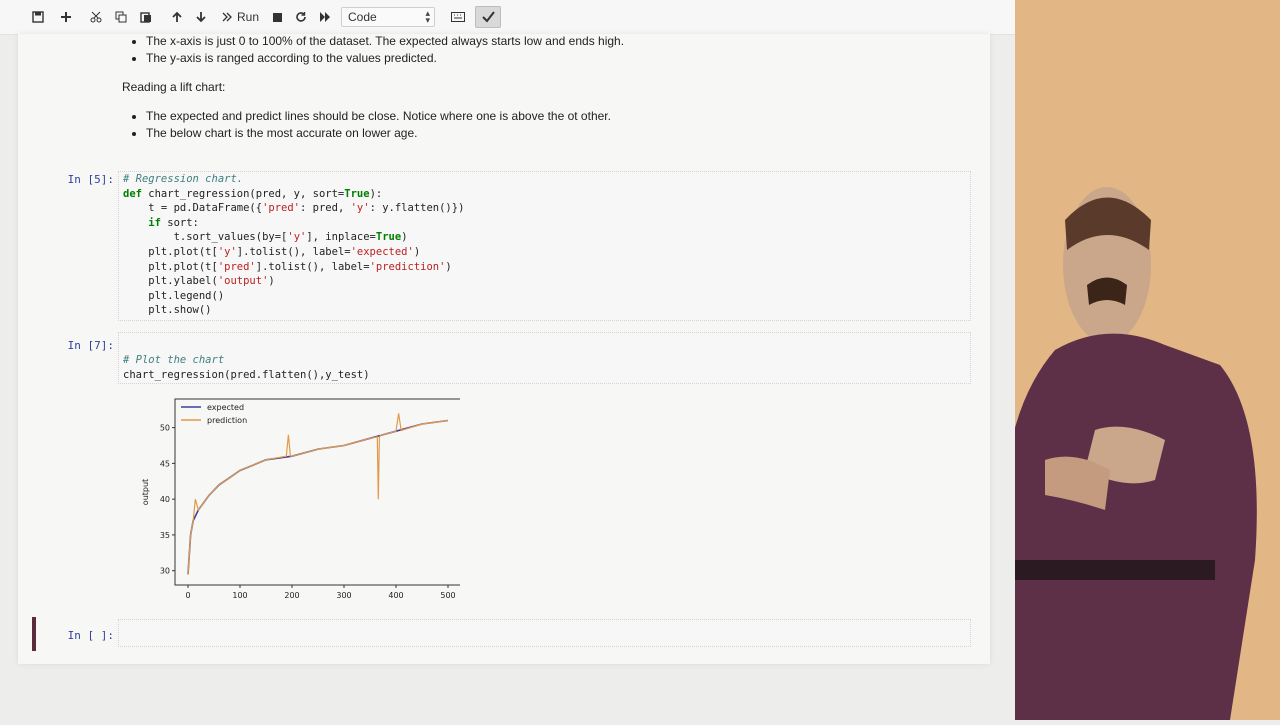  Describe the element at coordinates (362, 17) in the screenshot. I see `cell-type-value: Code` at that location.